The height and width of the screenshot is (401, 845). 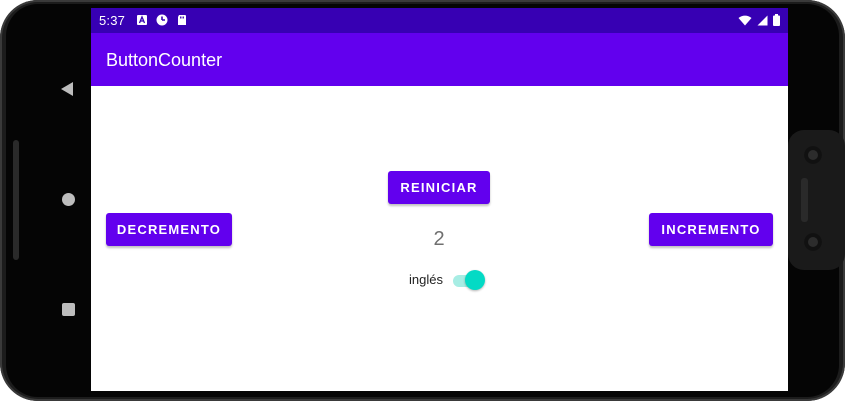 What do you see at coordinates (68, 309) in the screenshot?
I see `recents-icon` at bounding box center [68, 309].